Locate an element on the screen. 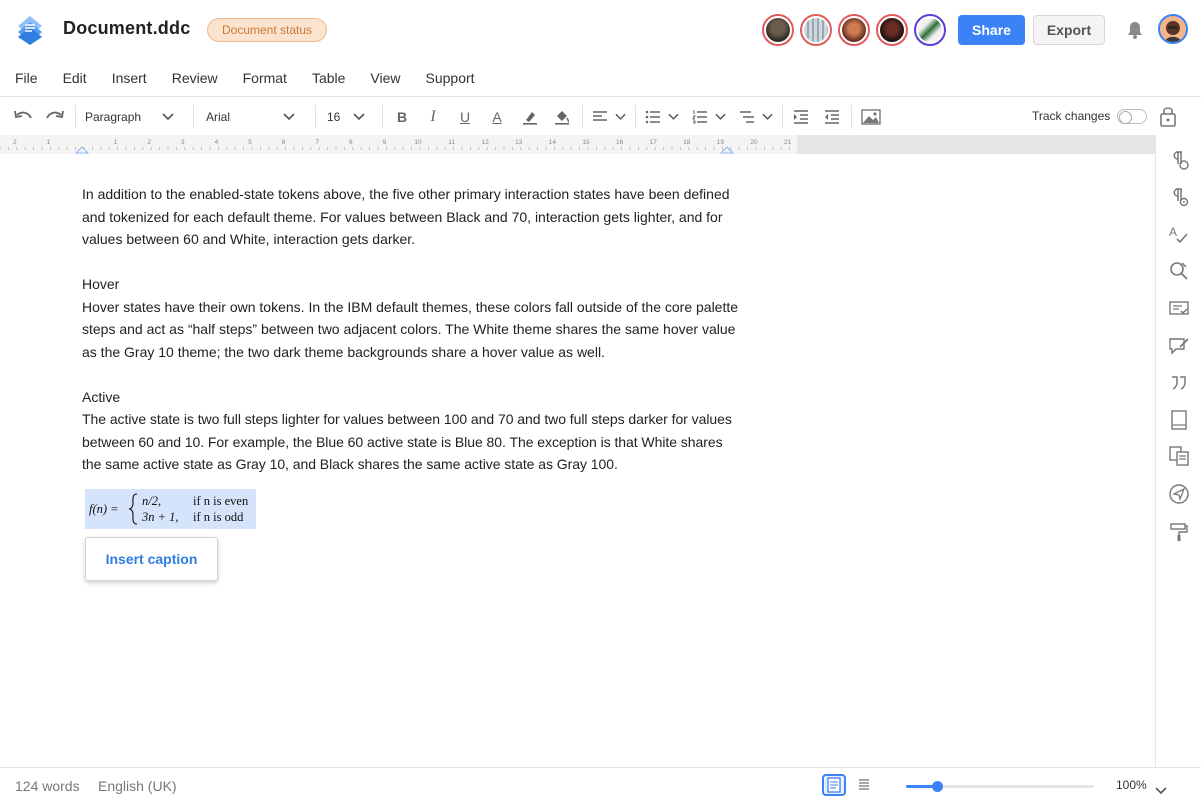 The width and height of the screenshot is (1201, 802). ruler-number: 21 is located at coordinates (788, 142).